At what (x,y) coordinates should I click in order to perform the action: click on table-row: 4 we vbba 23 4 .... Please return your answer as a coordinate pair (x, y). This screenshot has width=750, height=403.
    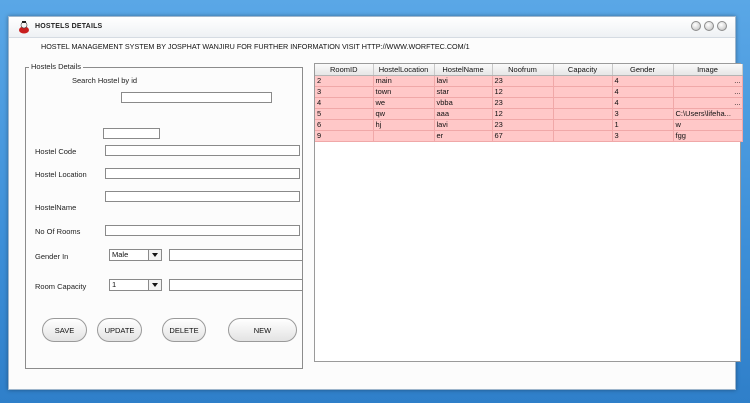
    Looking at the image, I should click on (529, 103).